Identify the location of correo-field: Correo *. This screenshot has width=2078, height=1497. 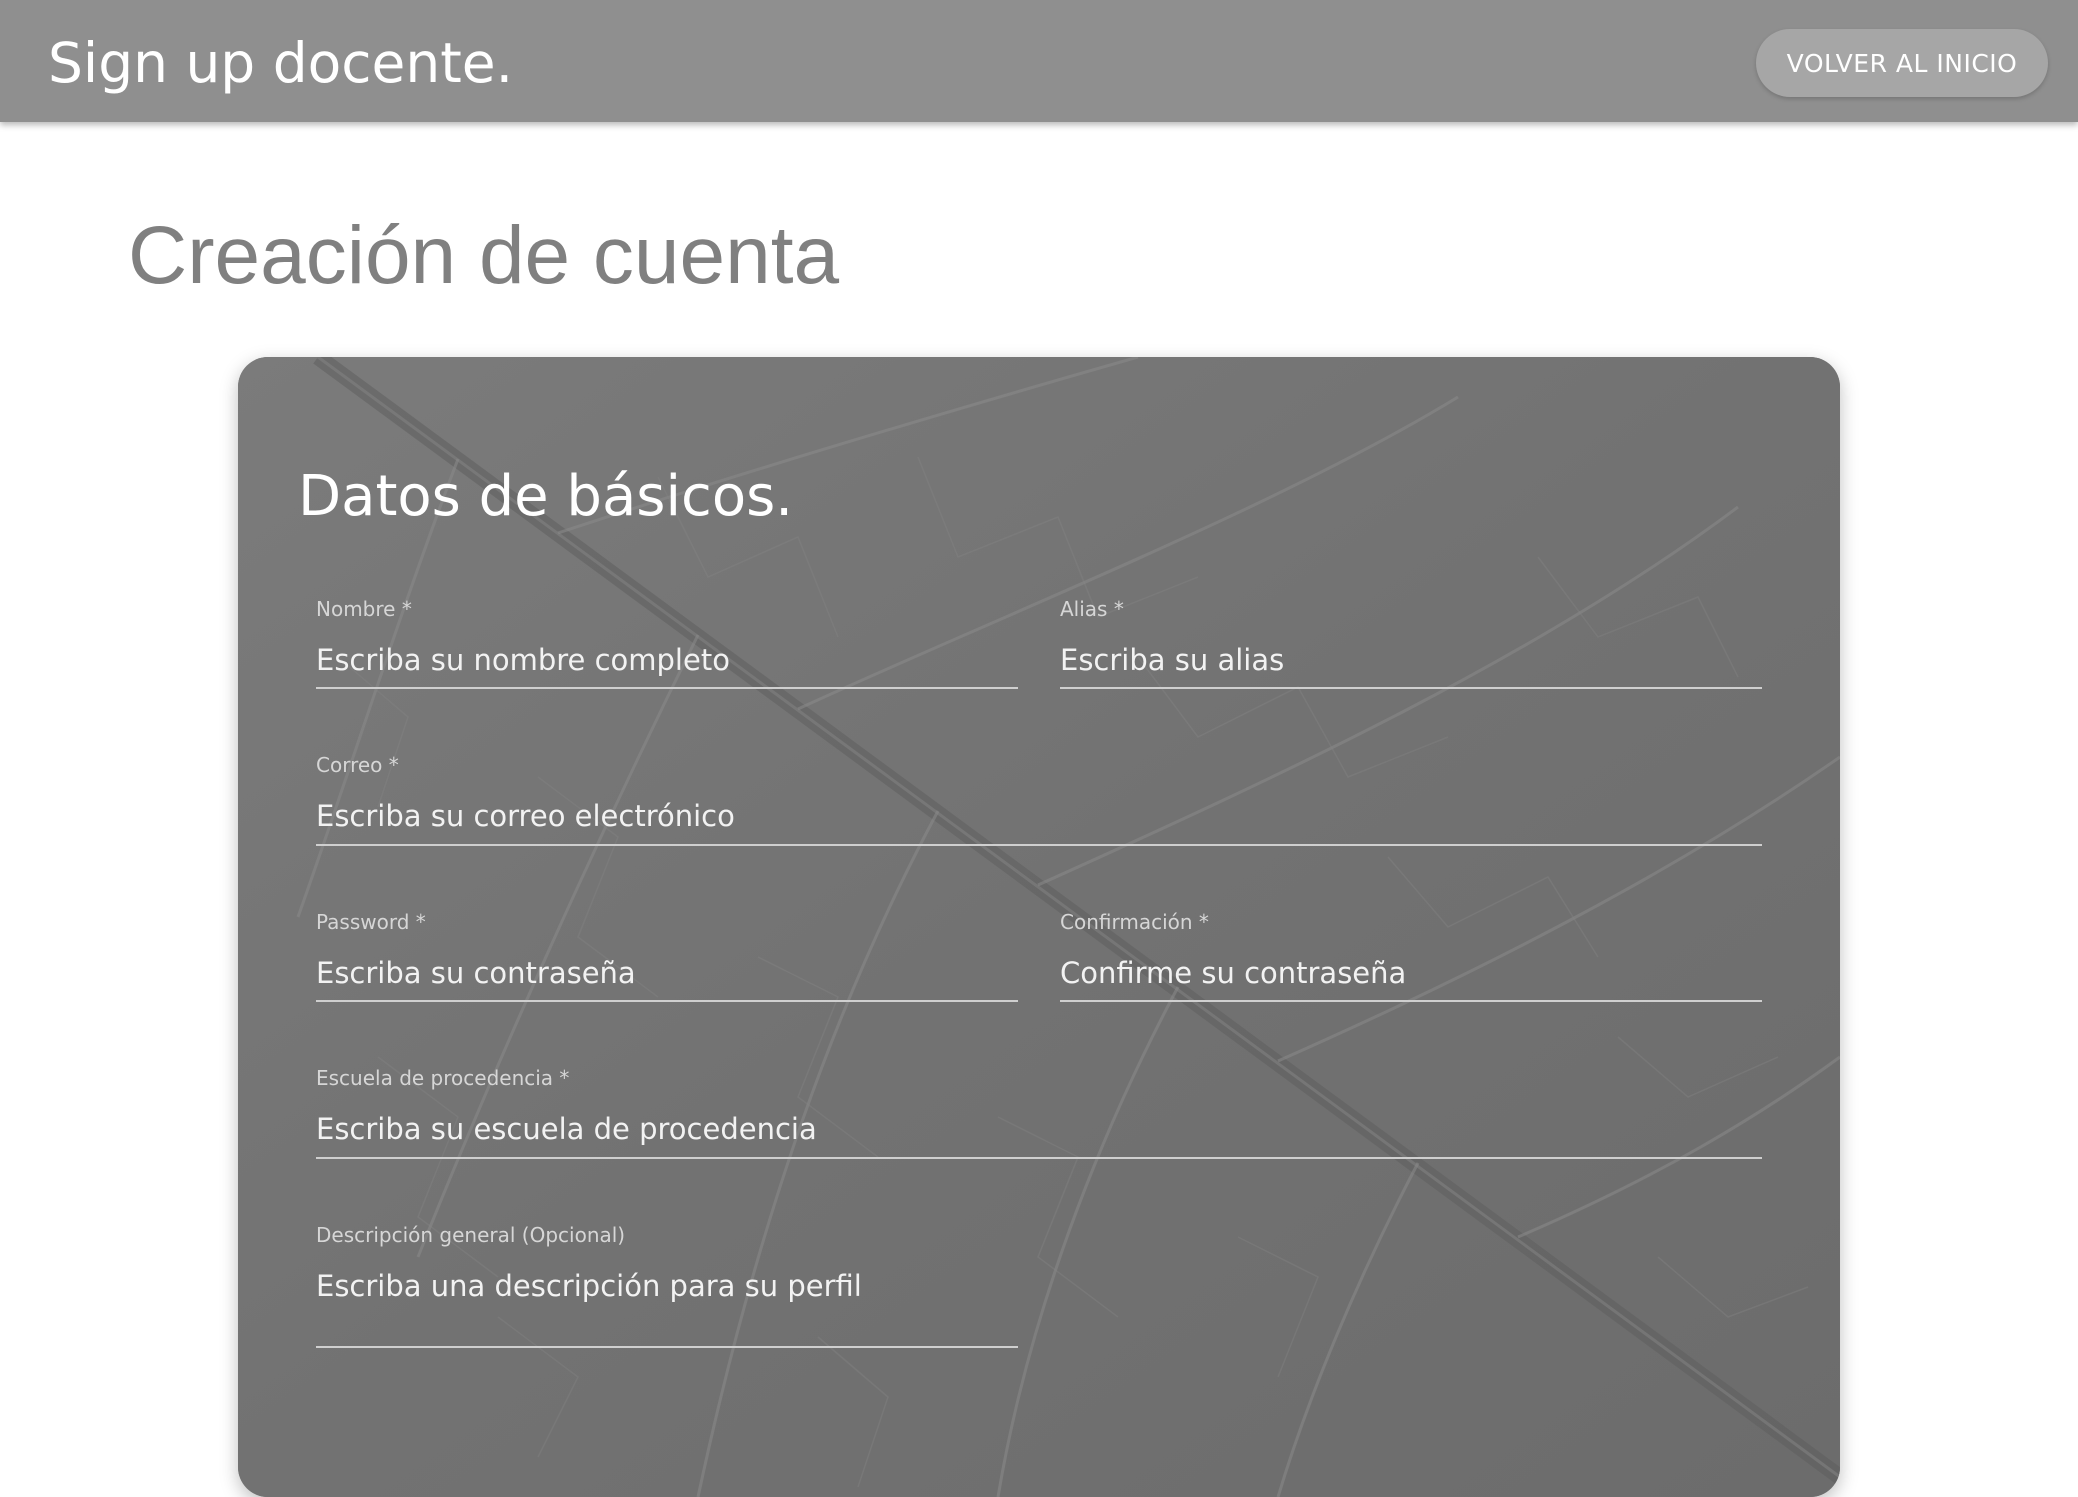
(1039, 800).